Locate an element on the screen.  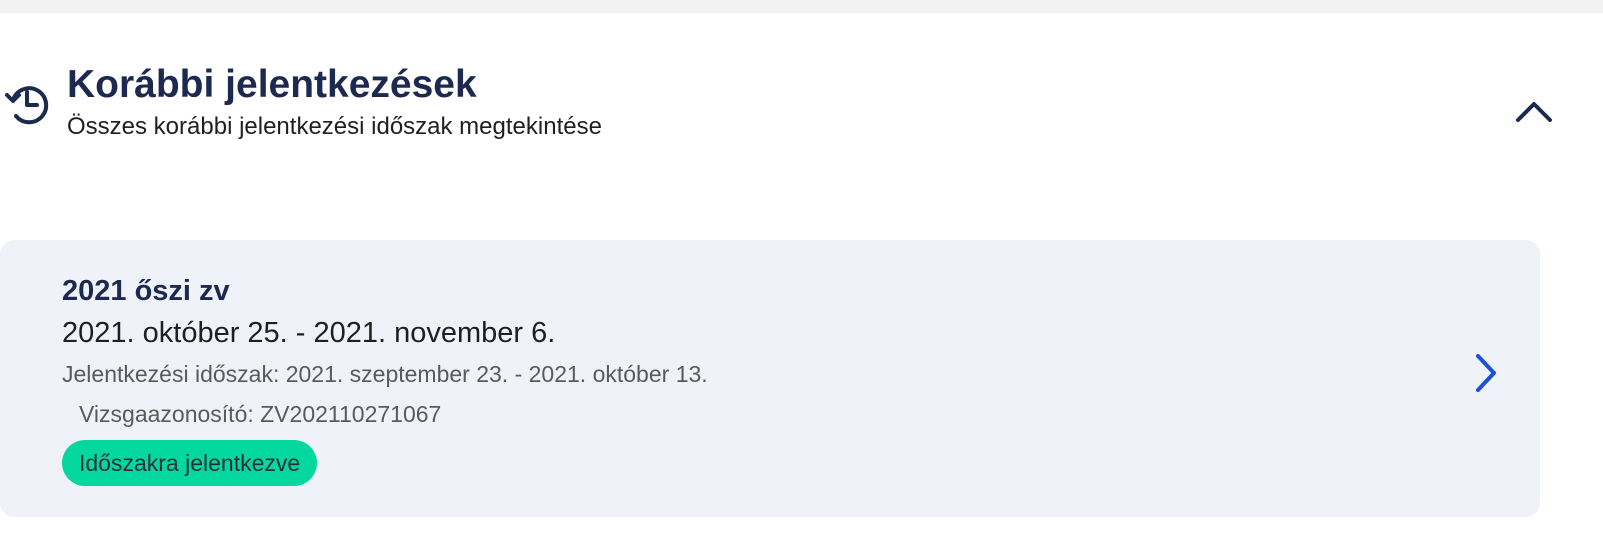
chevron-up-icon is located at coordinates (1534, 112).